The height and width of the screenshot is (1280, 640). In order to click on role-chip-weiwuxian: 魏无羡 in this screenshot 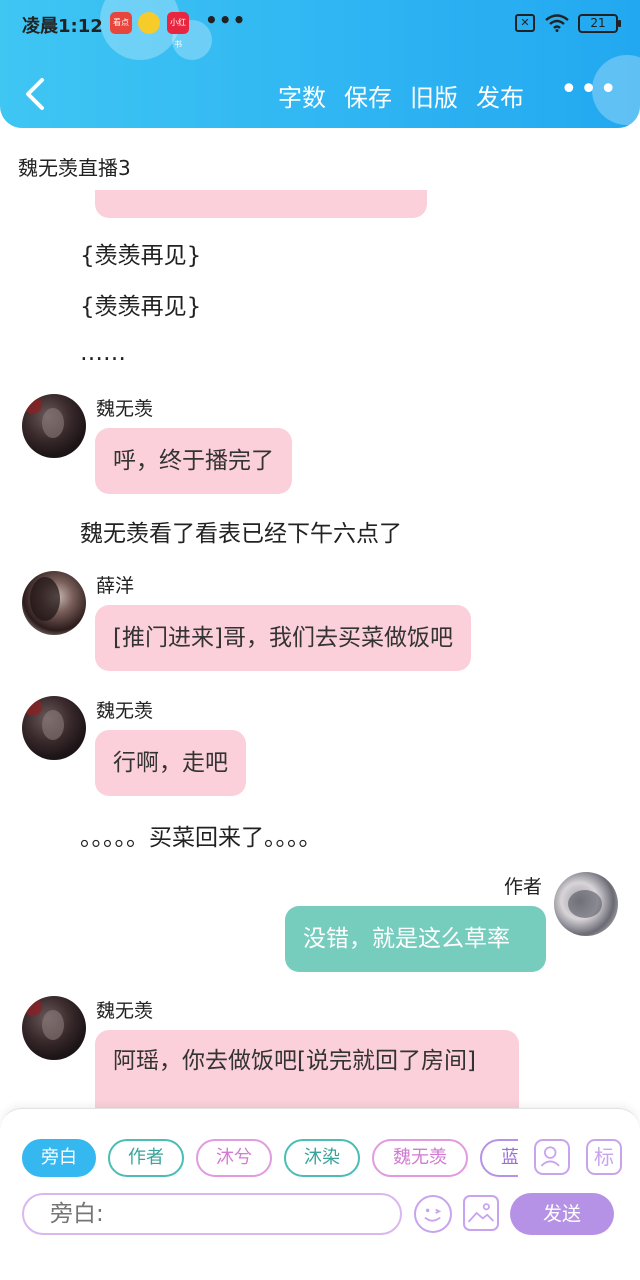, I will do `click(420, 1158)`.